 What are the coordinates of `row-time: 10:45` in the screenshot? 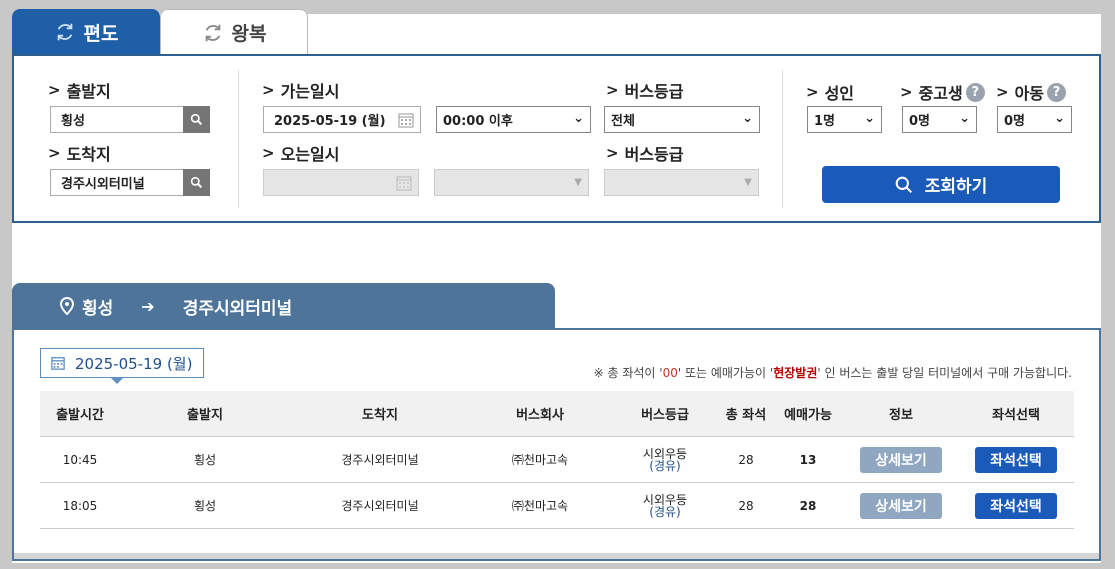 It's located at (80, 459).